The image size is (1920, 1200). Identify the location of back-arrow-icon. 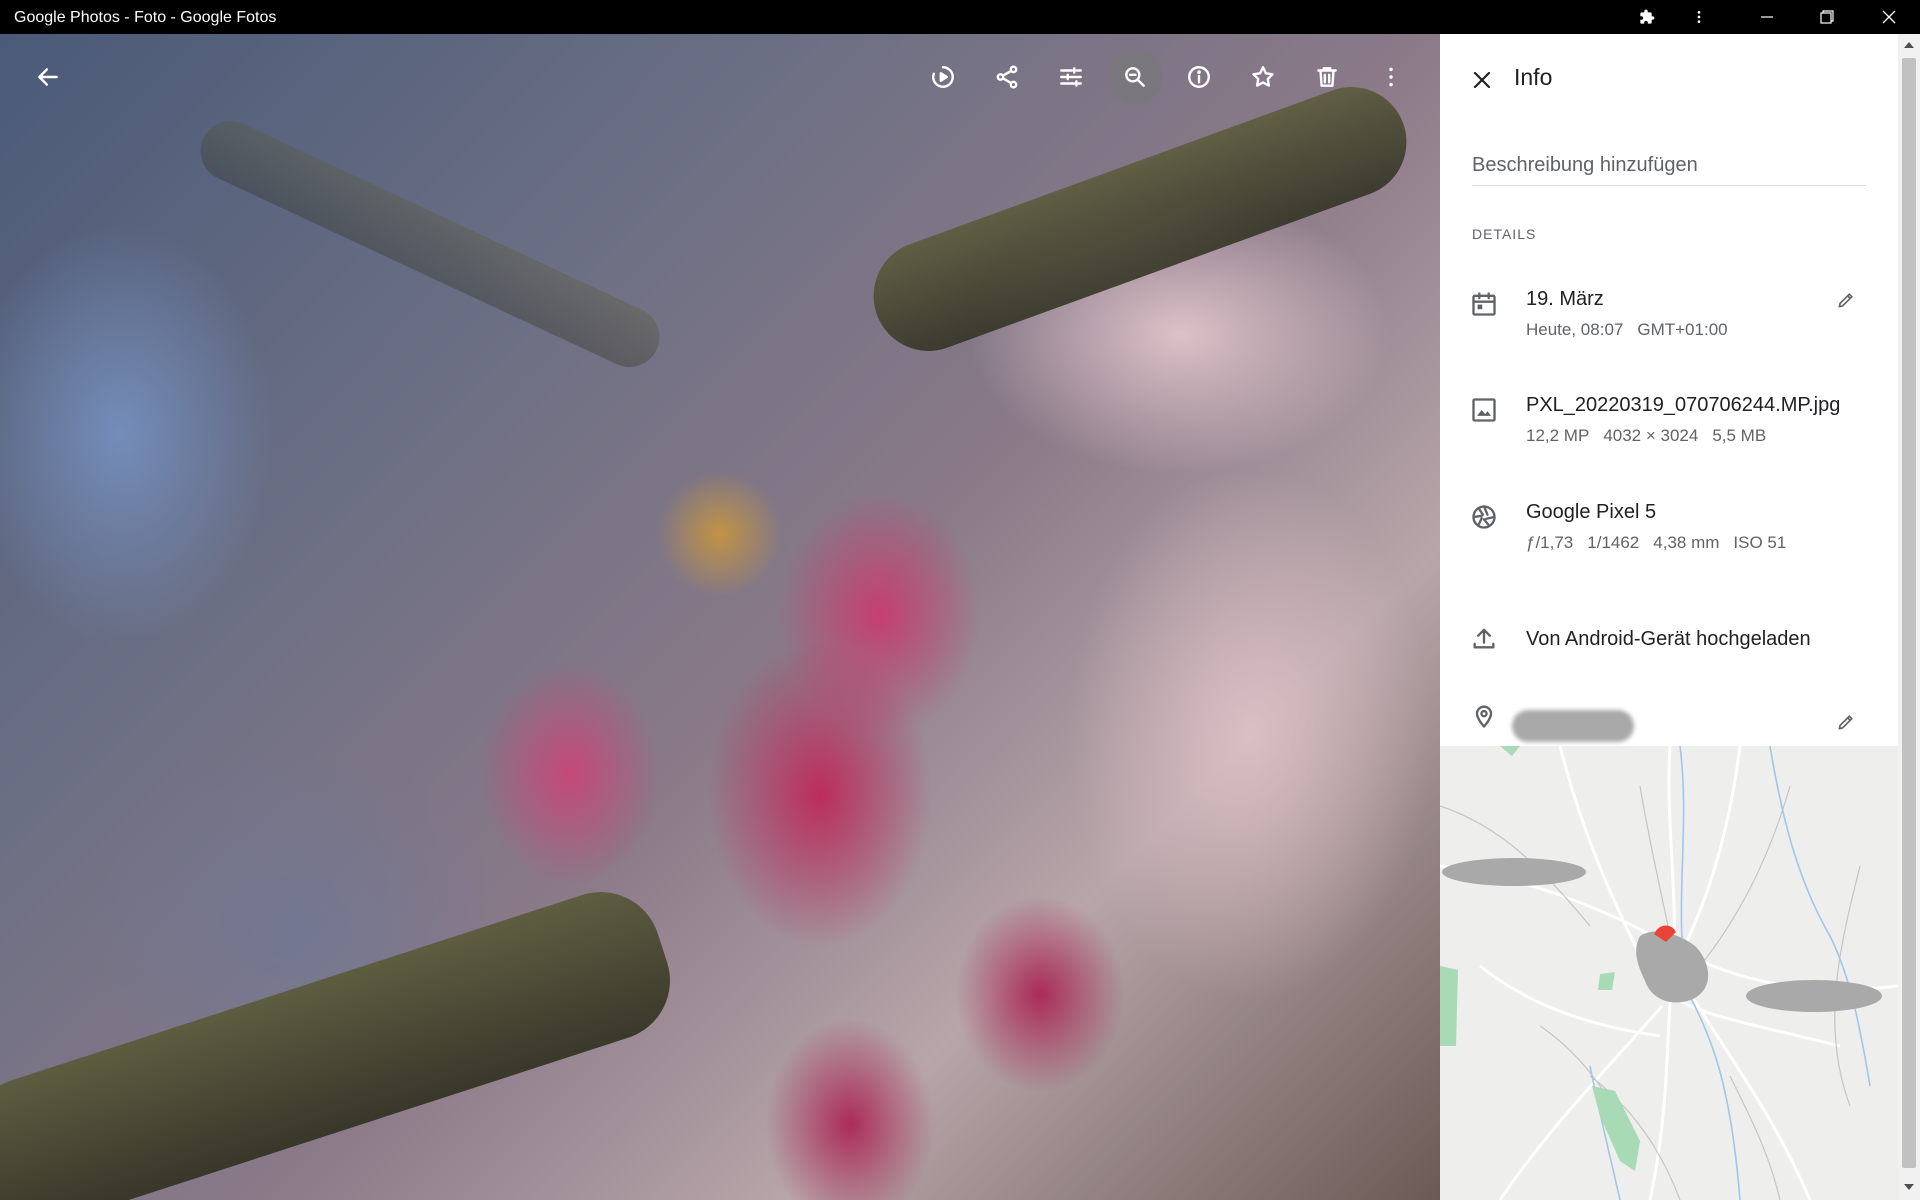
(48, 77).